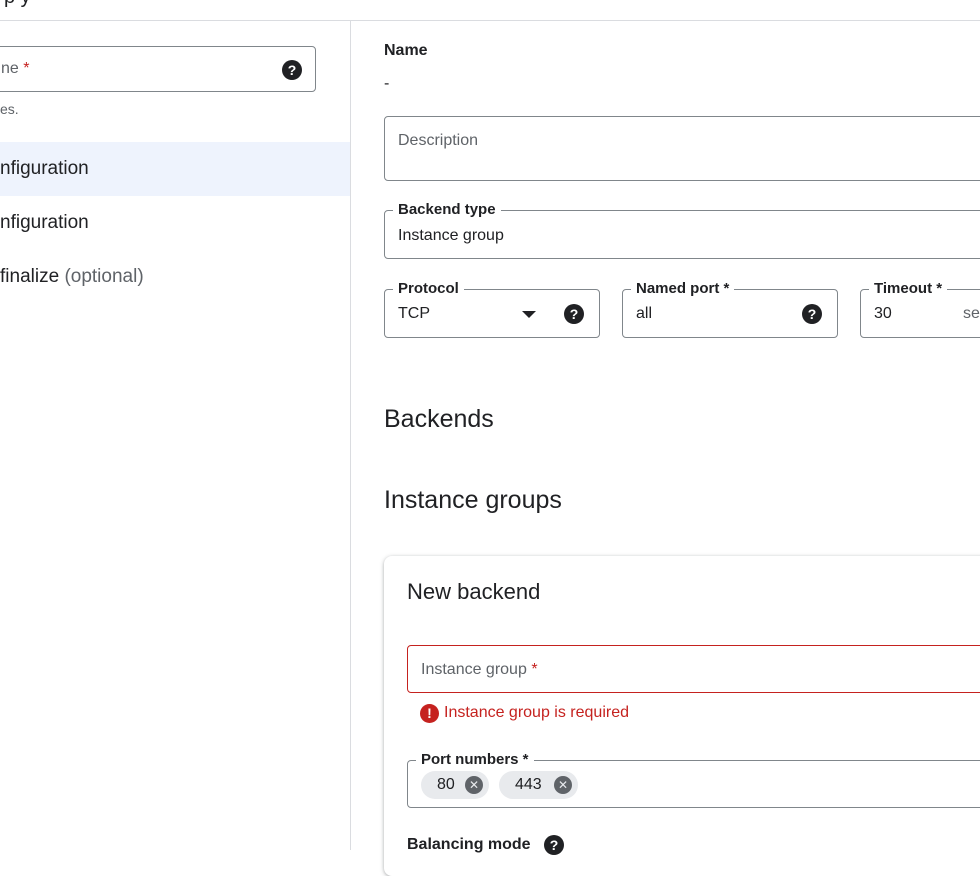  Describe the element at coordinates (15, 68) in the screenshot. I see `lb-name-label: ne *` at that location.